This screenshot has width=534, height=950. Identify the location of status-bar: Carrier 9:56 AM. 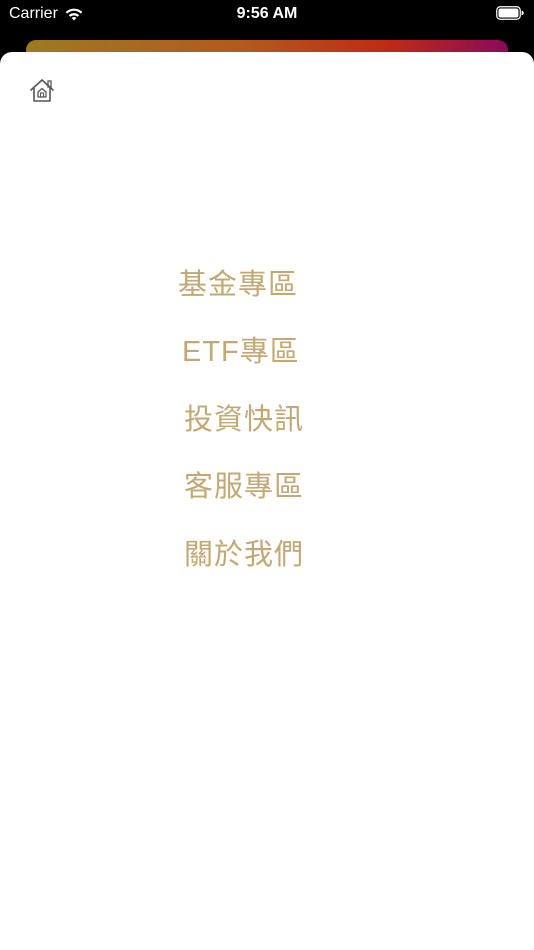
(267, 15).